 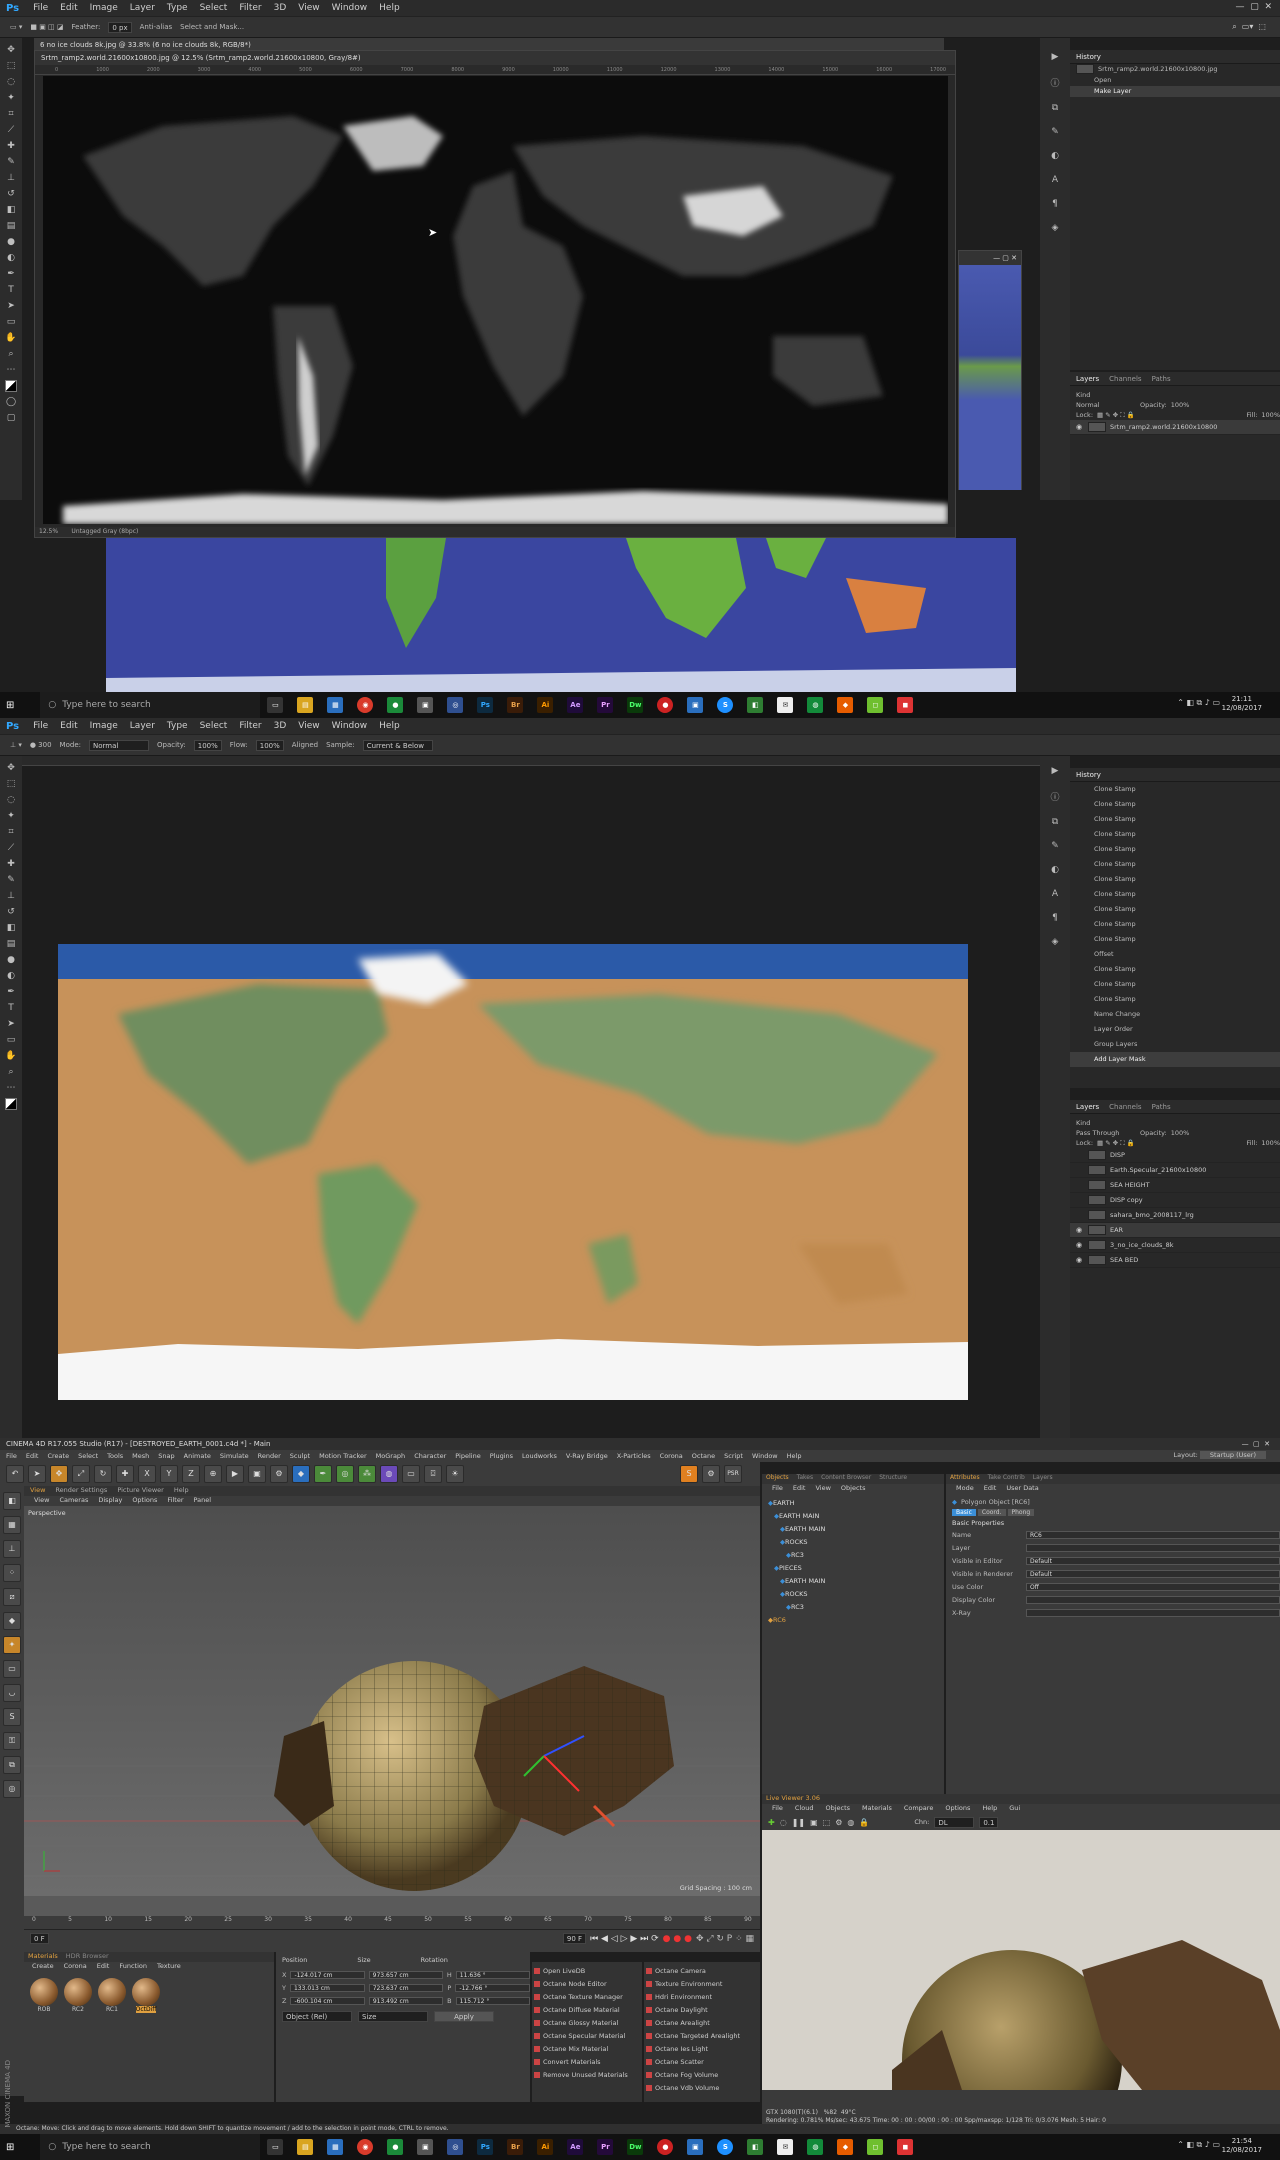 I want to click on lock-icons: ▦ ✎ ✥ ⛶ 🔒, so click(x=1116, y=415).